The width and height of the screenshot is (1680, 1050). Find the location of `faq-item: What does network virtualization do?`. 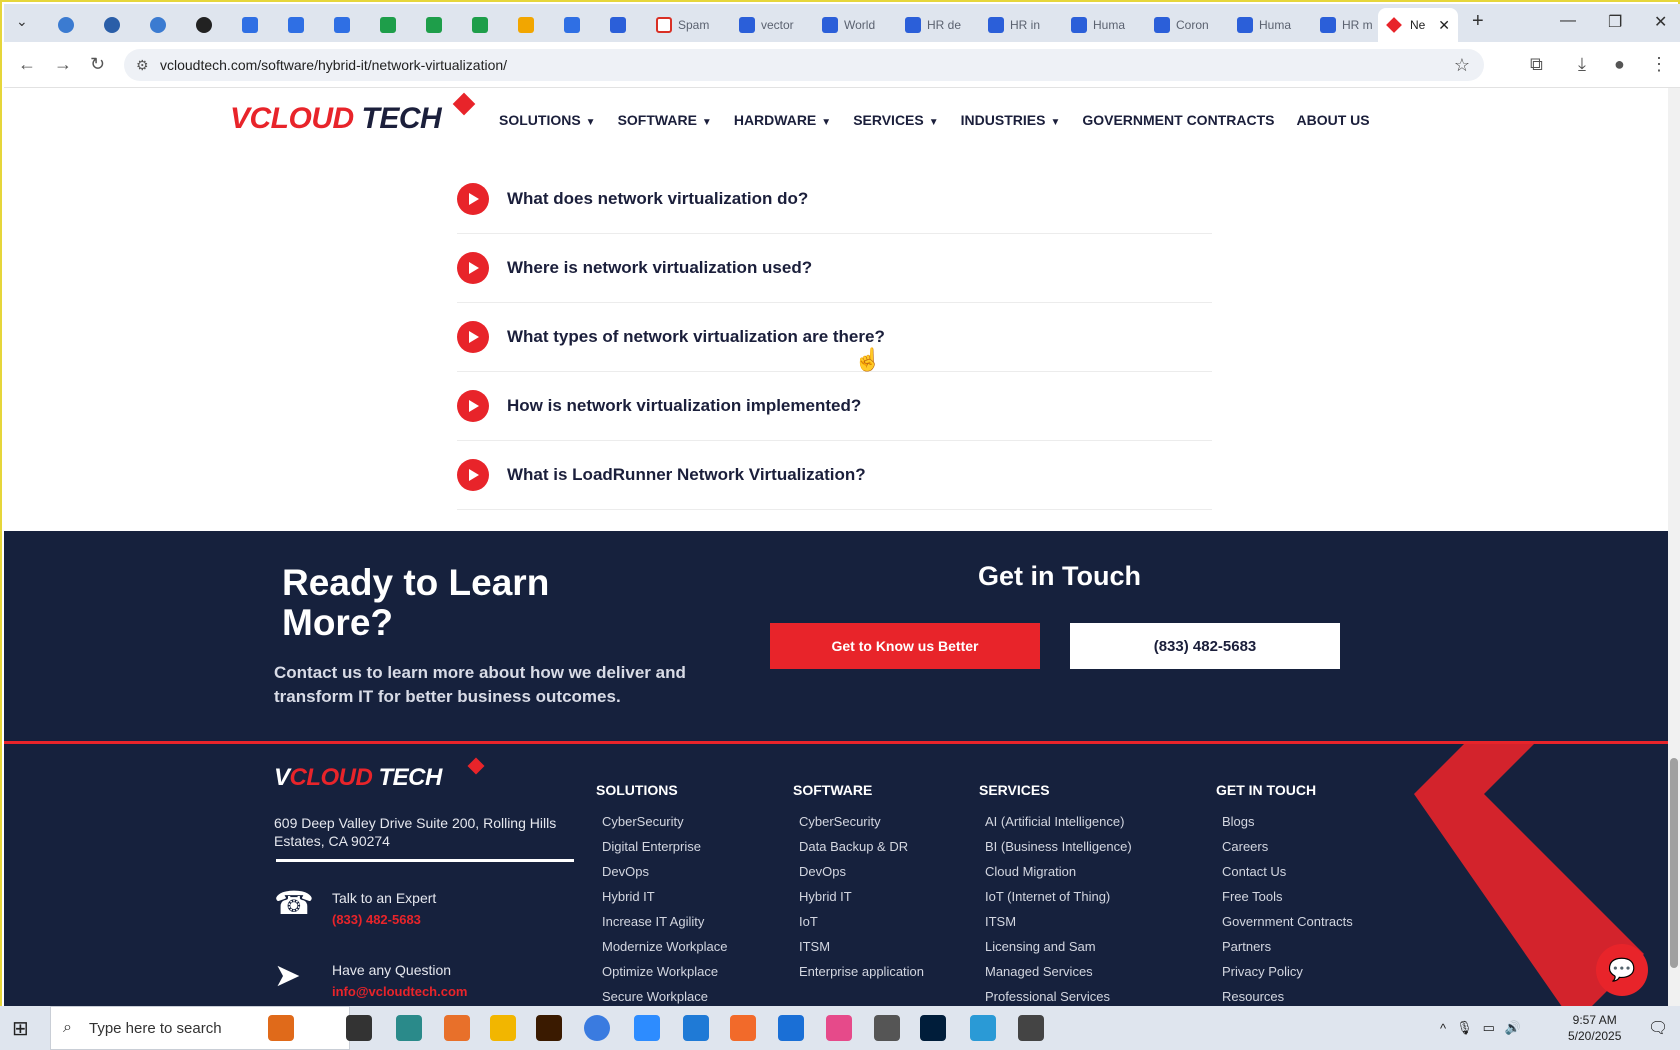

faq-item: What does network virtualization do? is located at coordinates (834, 199).